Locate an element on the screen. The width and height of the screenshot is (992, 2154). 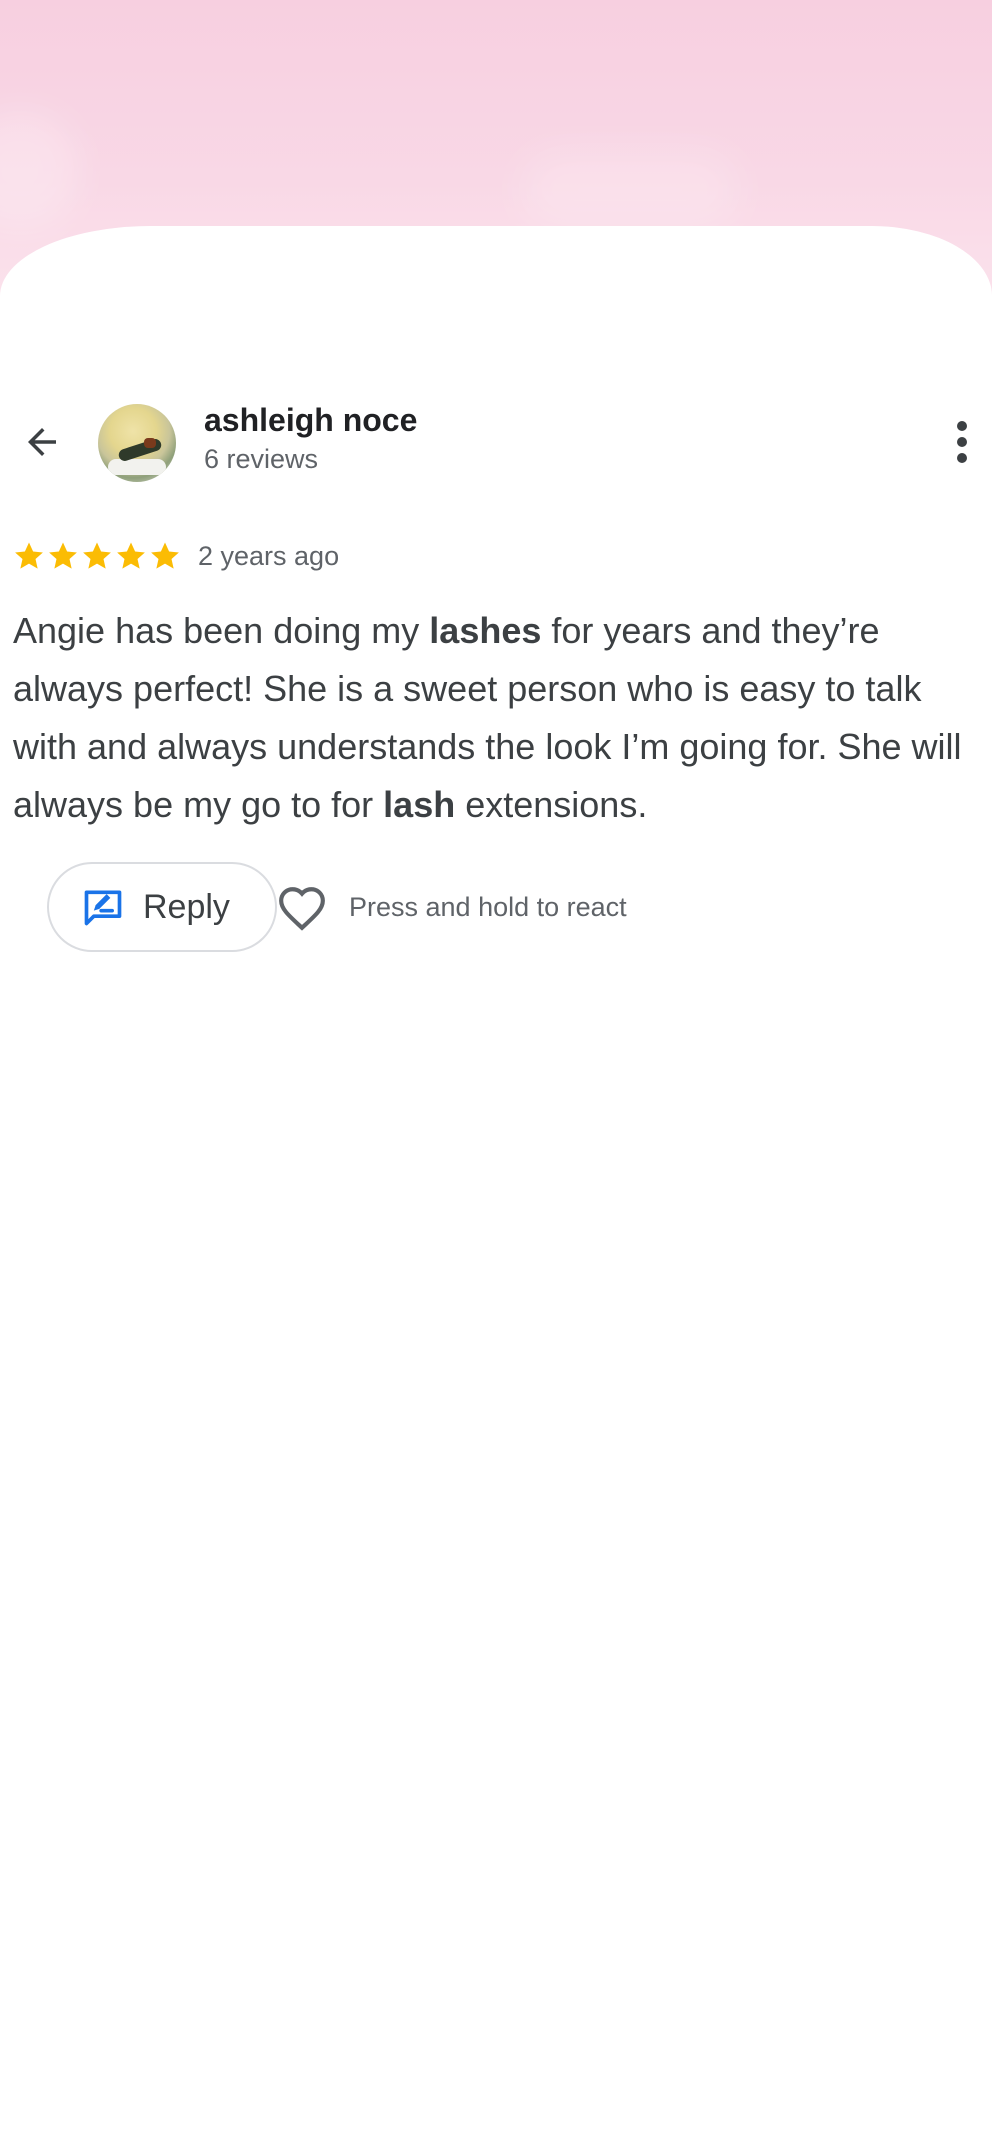
review-keyword: lash is located at coordinates (419, 804).